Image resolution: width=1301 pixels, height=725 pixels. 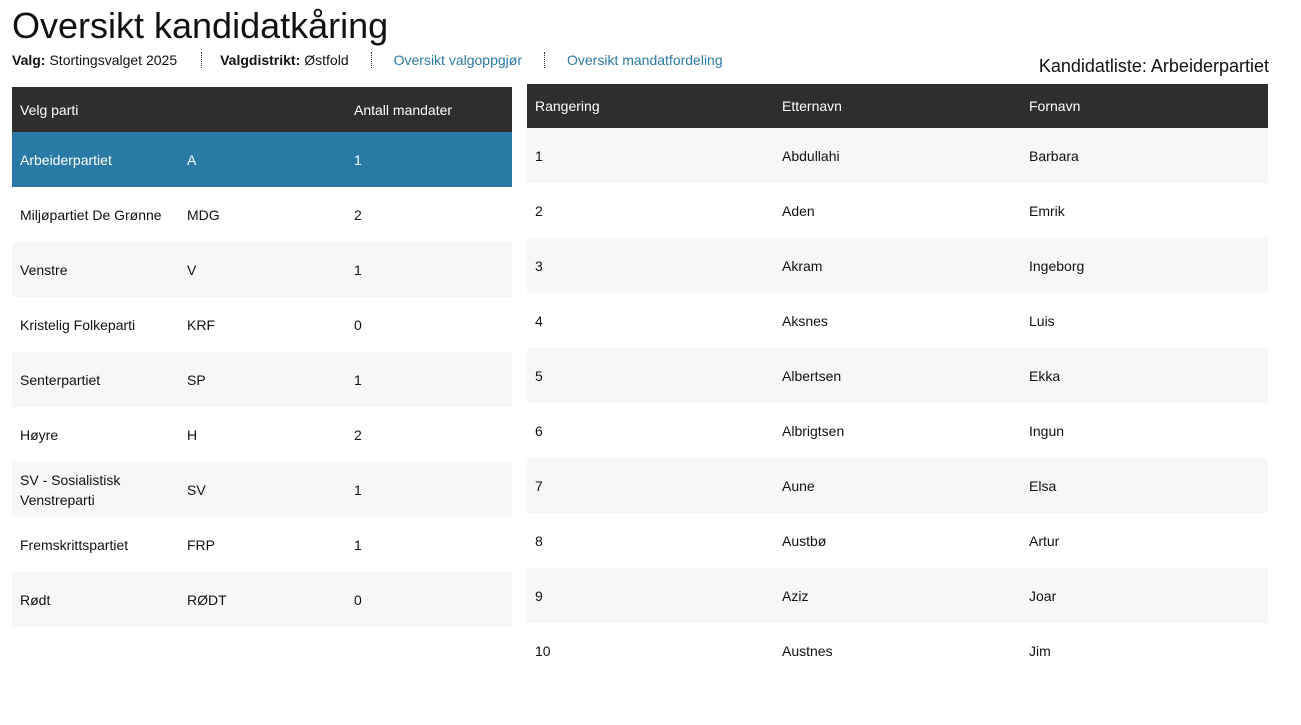 What do you see at coordinates (807, 650) in the screenshot?
I see `lastname-cell: Austnes` at bounding box center [807, 650].